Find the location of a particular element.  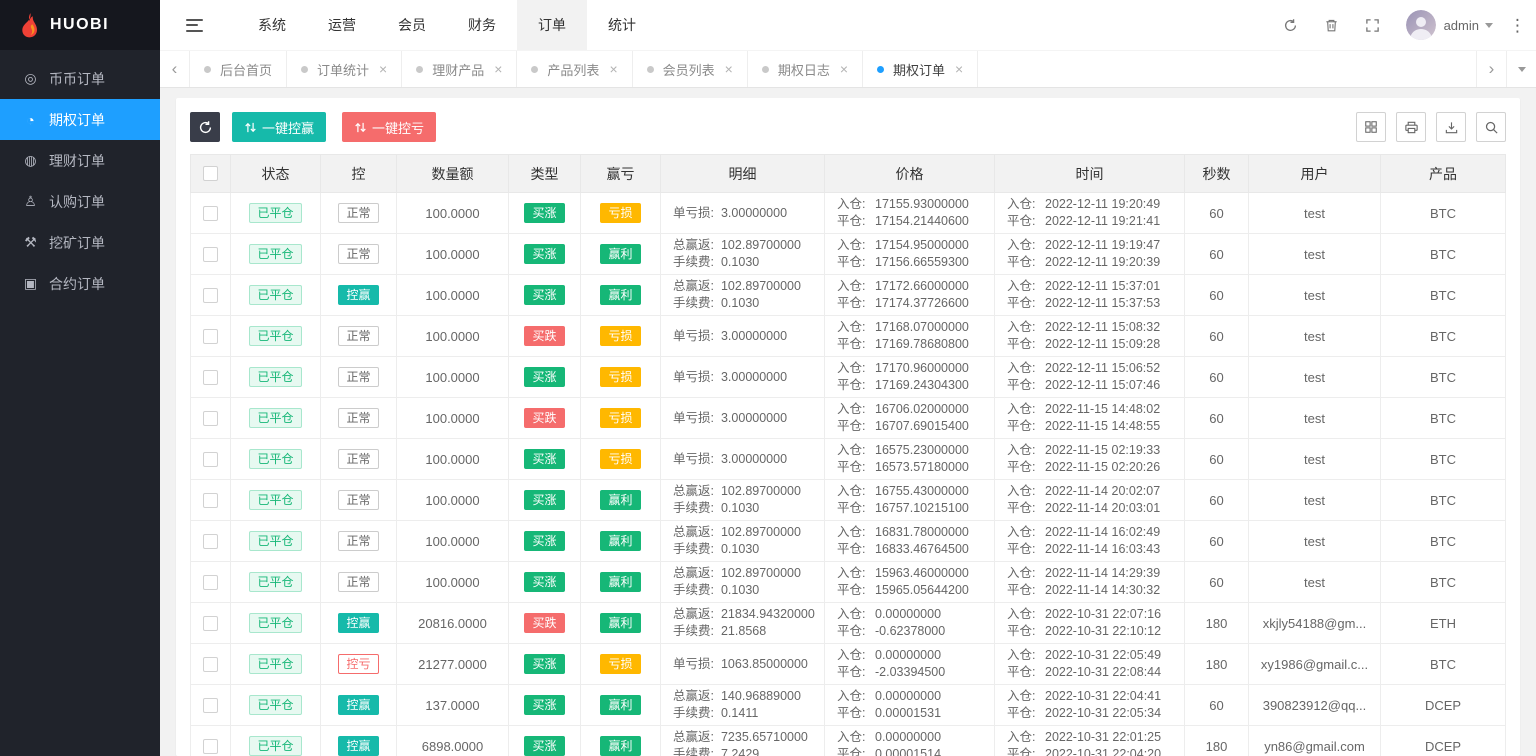

top-menu-item: 统计 is located at coordinates (622, 25).